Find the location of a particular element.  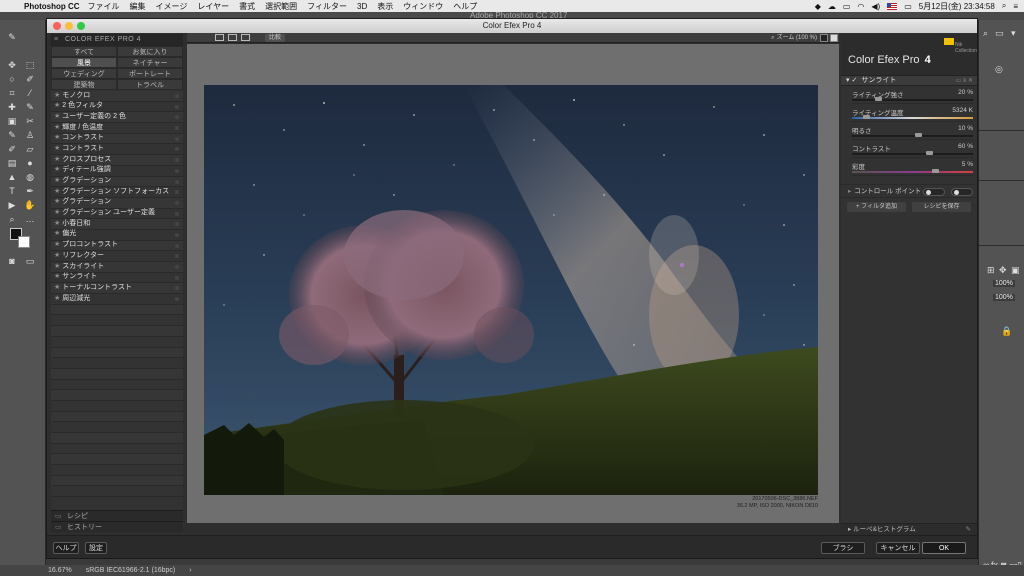

pen-tool-icon: ✒ is located at coordinates (30, 191).